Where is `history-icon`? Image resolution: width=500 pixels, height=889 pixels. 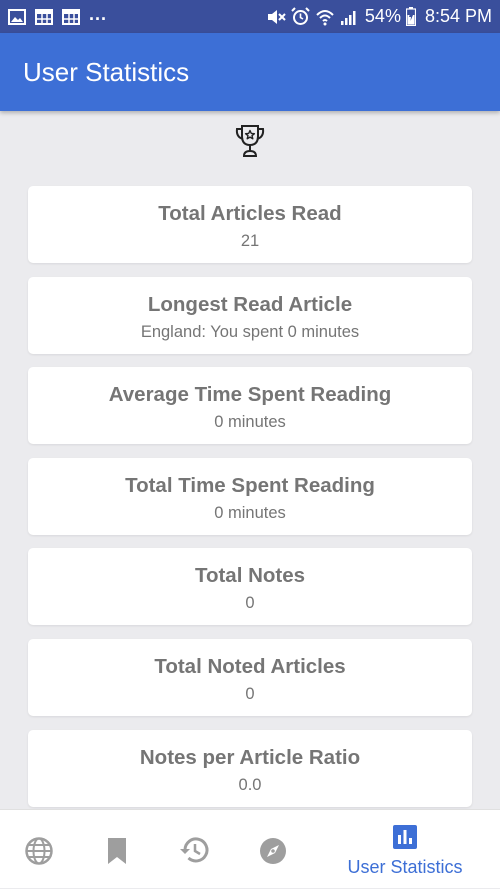
history-icon is located at coordinates (194, 850).